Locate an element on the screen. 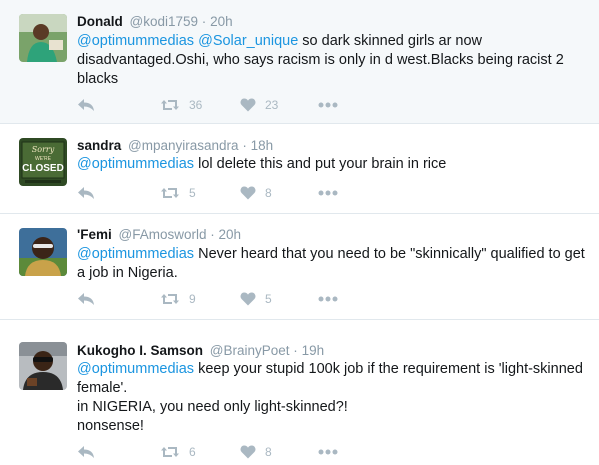 The height and width of the screenshot is (465, 599). text-line: female'. is located at coordinates (102, 388).